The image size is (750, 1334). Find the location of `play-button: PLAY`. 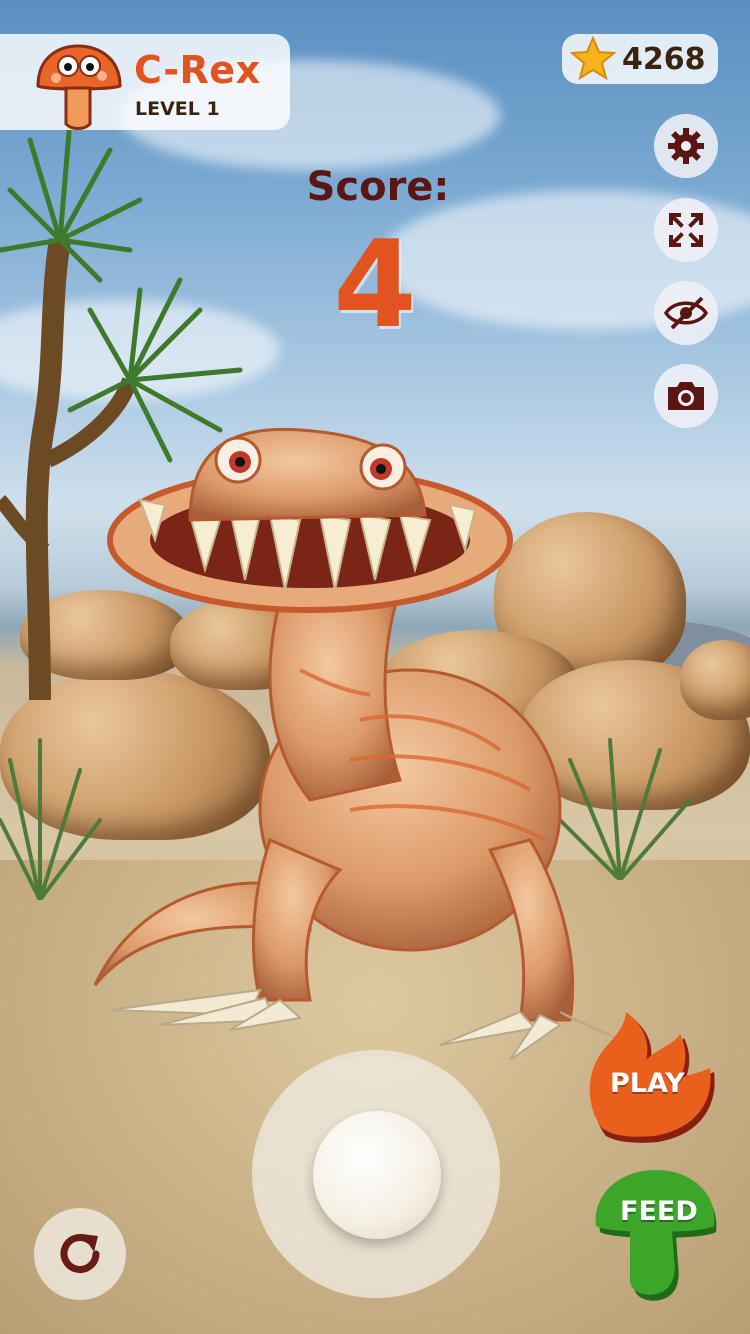

play-button: PLAY is located at coordinates (655, 1076).